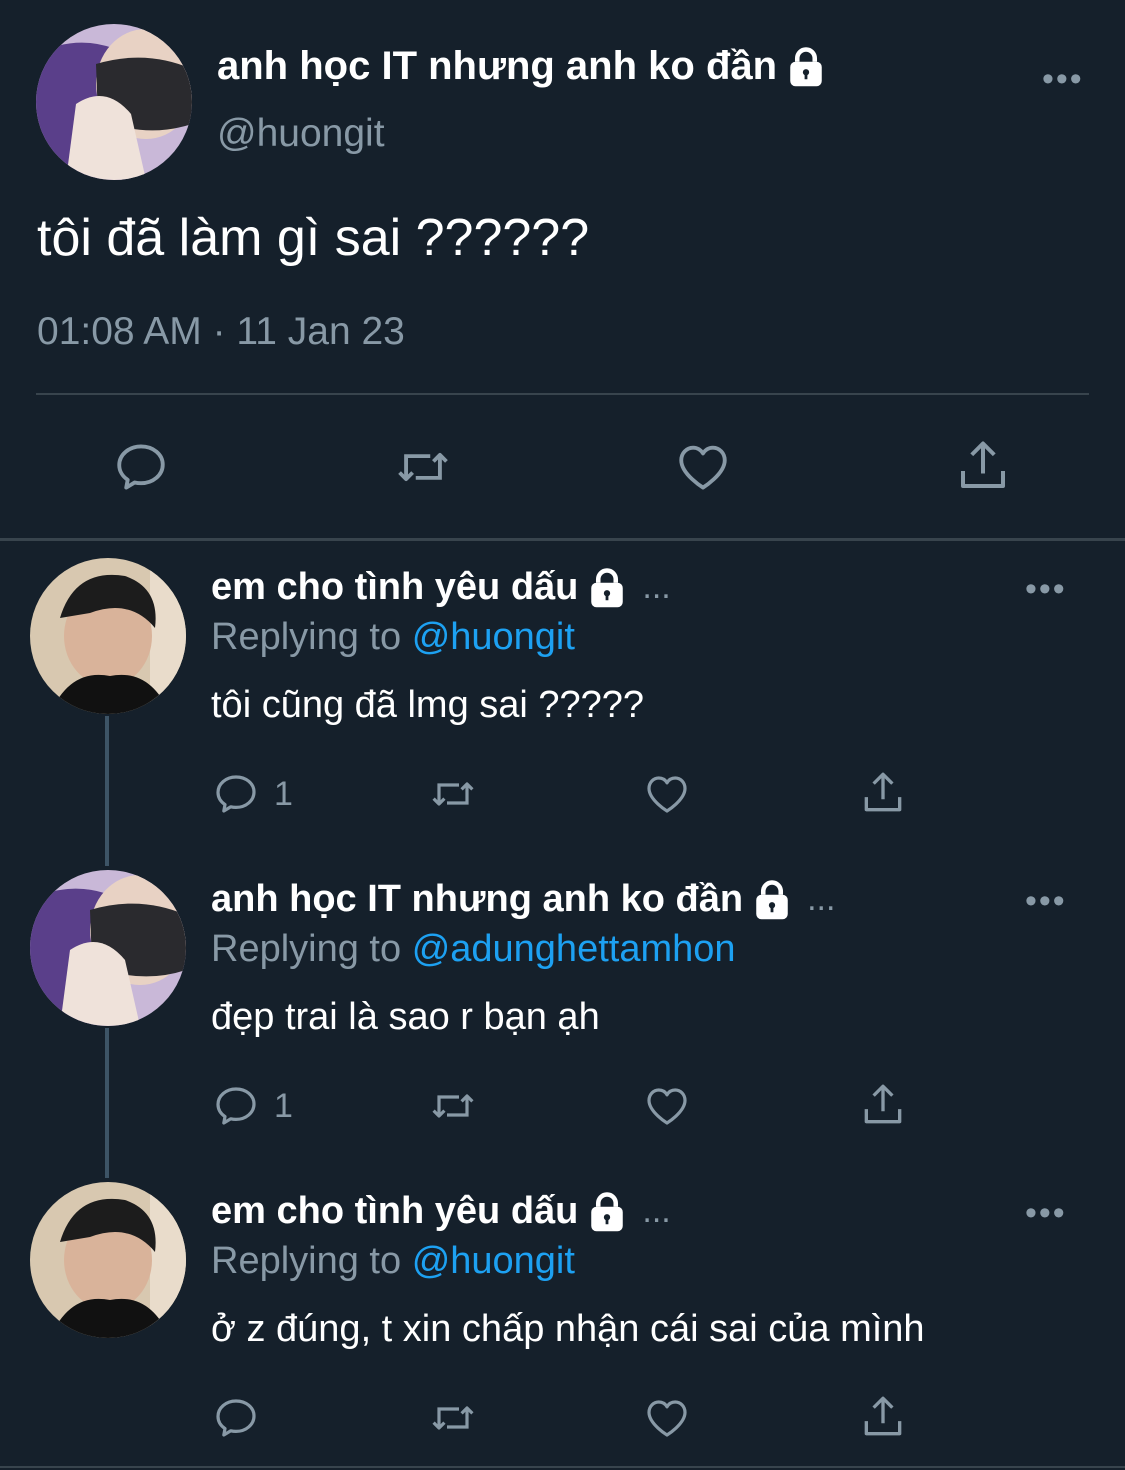  Describe the element at coordinates (313, 238) in the screenshot. I see `tweet-text: tôi đã làm gì sai ??????` at that location.